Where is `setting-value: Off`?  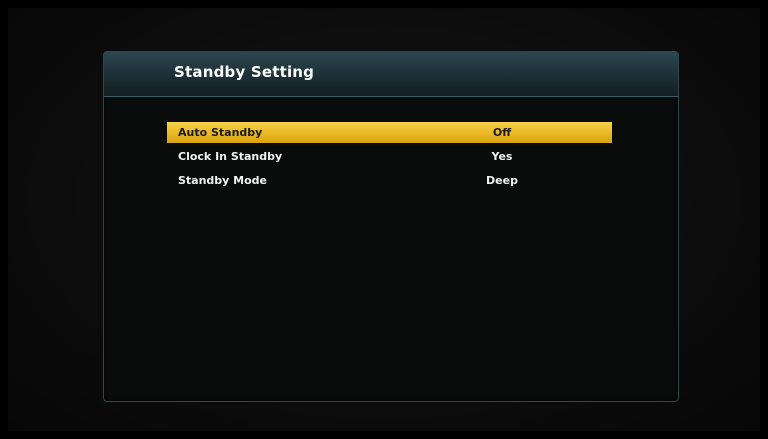 setting-value: Off is located at coordinates (502, 132).